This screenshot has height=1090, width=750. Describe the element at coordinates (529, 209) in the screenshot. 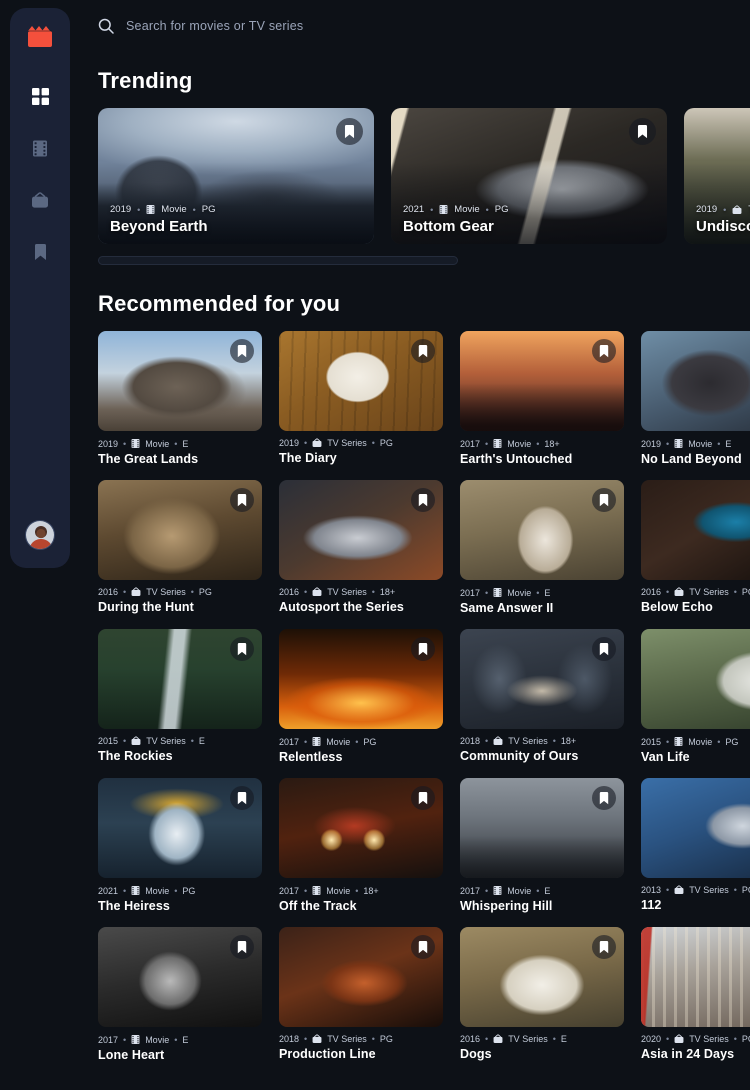

I see `trending-card-meta: 2021 • Movie • PG` at that location.